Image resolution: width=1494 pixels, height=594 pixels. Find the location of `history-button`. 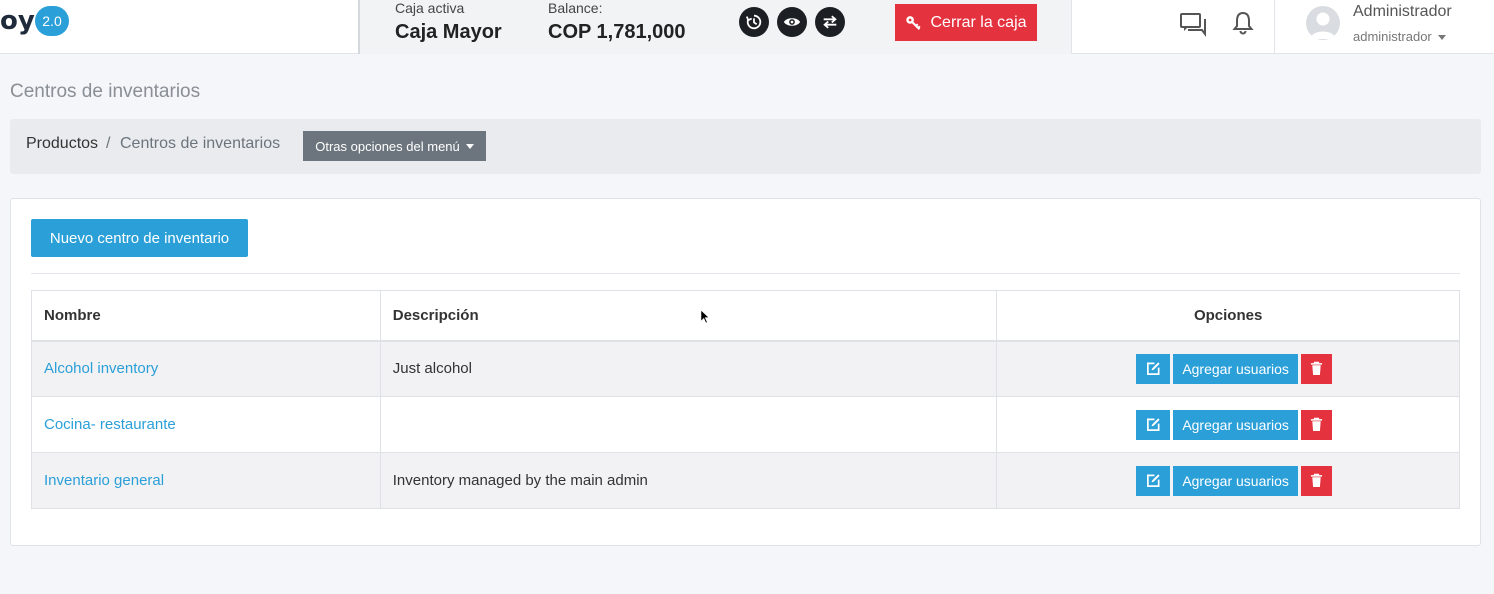

history-button is located at coordinates (754, 22).